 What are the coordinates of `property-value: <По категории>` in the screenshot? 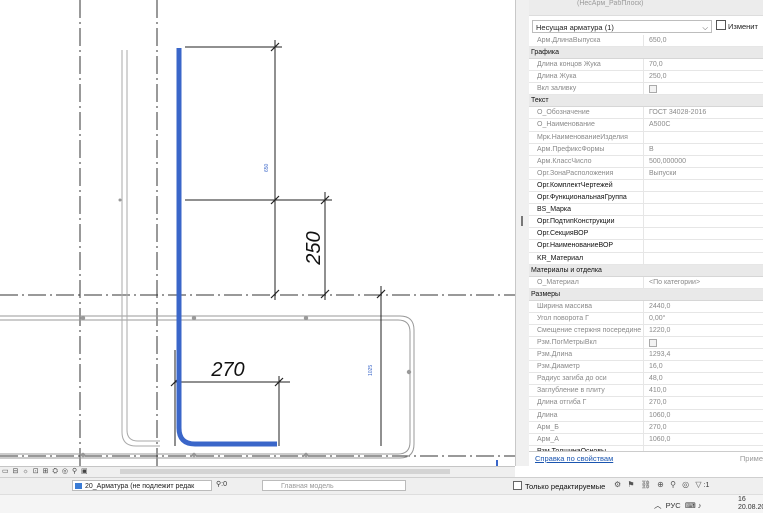 It's located at (706, 282).